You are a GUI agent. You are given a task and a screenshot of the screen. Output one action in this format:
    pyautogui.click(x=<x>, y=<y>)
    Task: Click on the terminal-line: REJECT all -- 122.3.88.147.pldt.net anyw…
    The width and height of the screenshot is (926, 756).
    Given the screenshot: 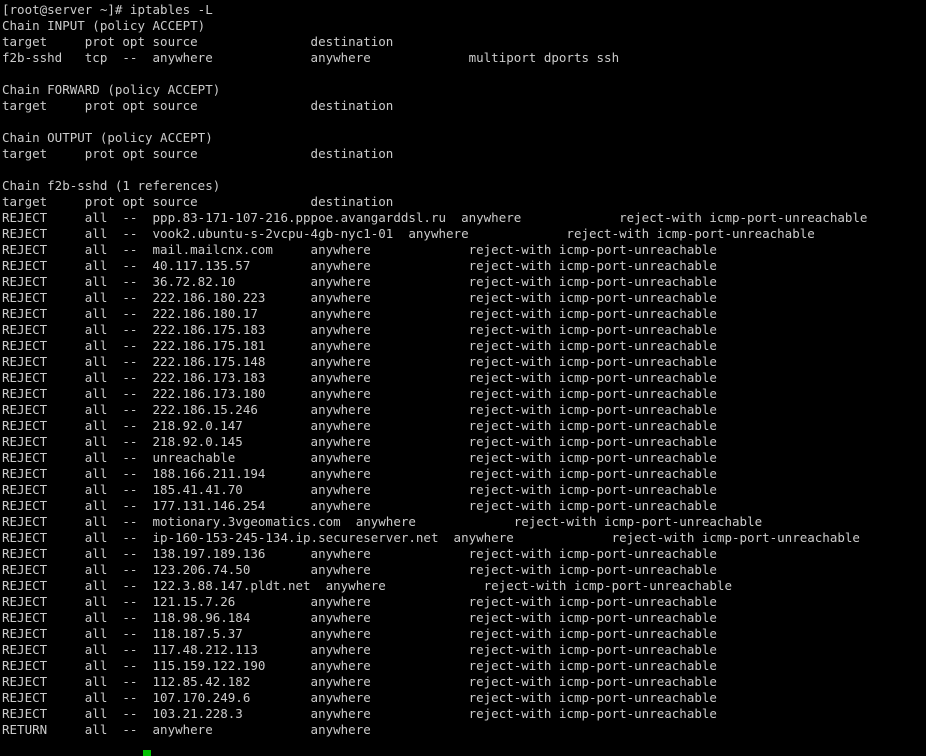 What is the action you would take?
    pyautogui.click(x=367, y=585)
    